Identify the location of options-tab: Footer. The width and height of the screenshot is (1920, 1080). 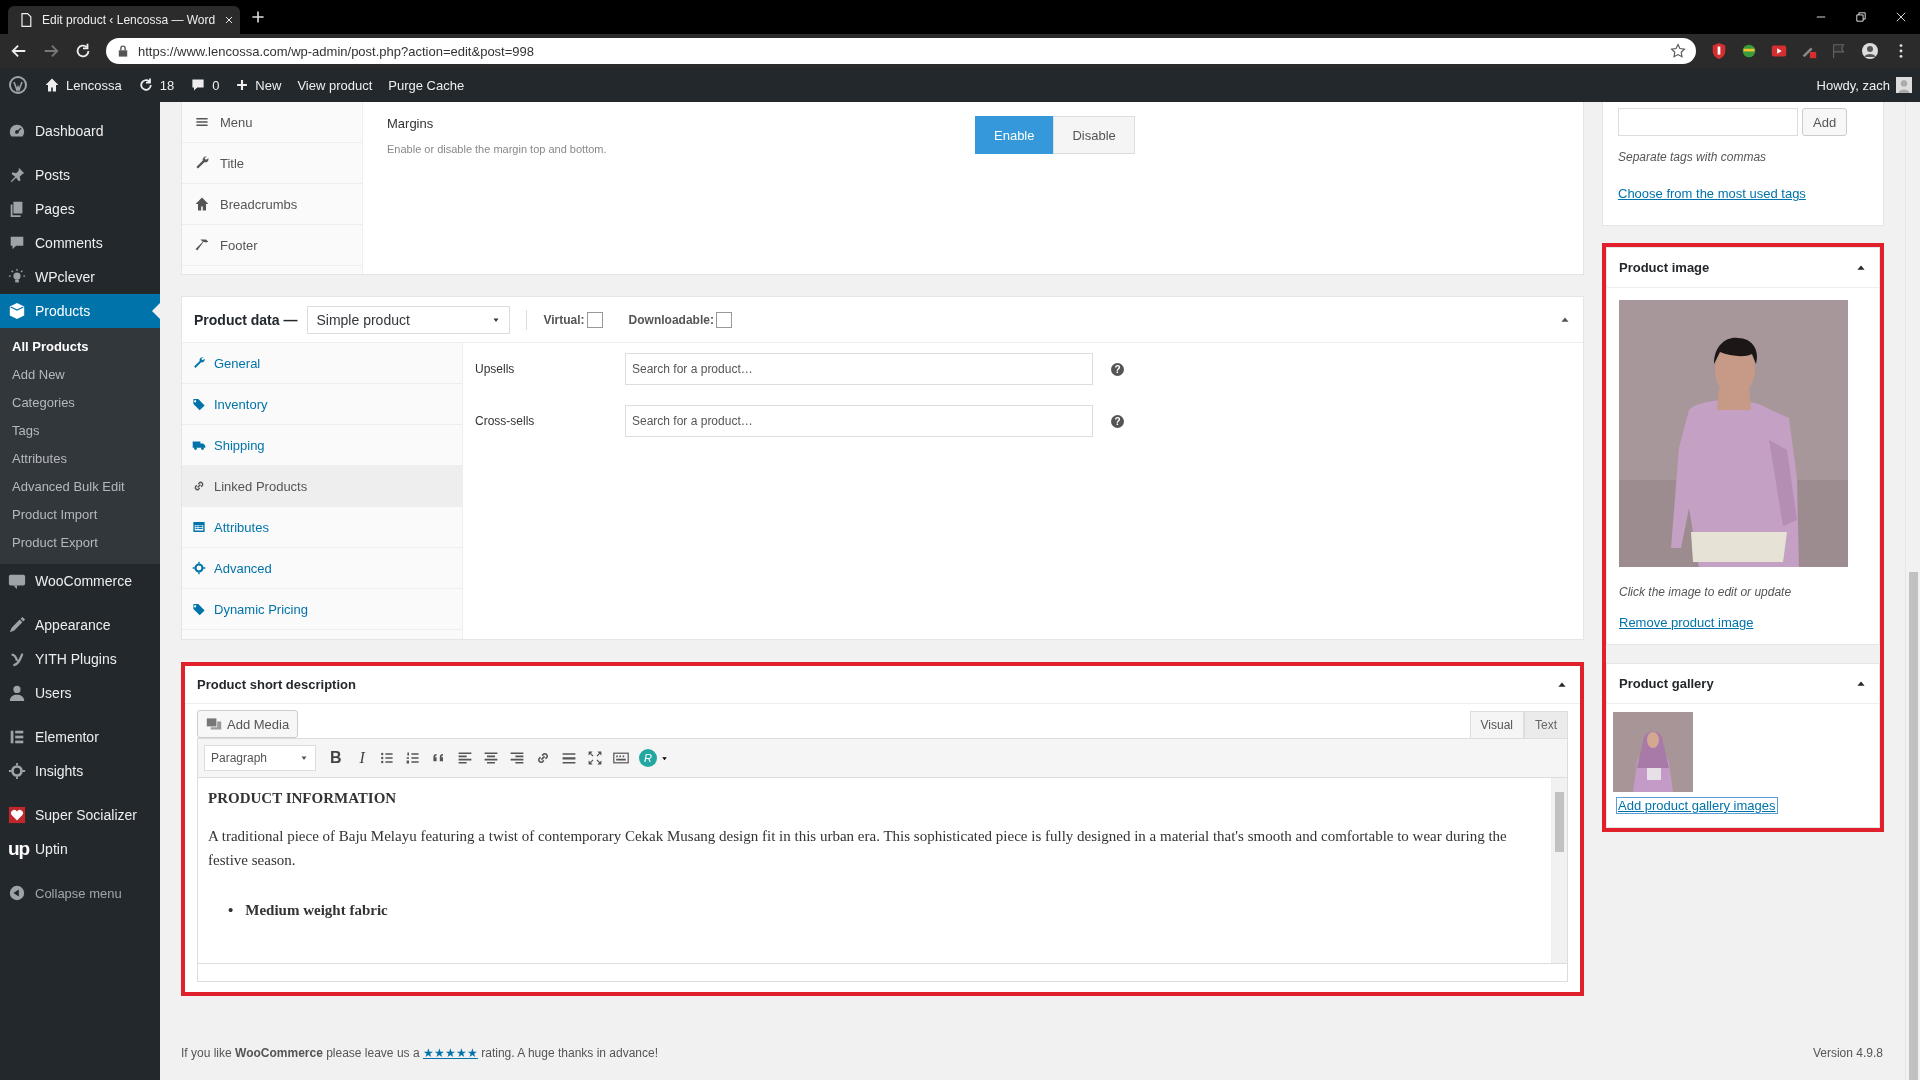
(272, 245).